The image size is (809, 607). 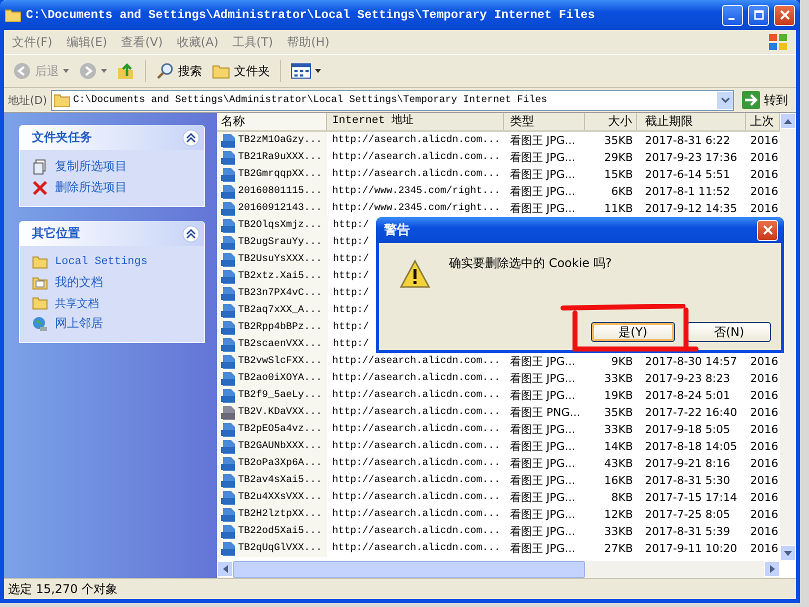 I want to click on size-text: 16KB, so click(x=618, y=480).